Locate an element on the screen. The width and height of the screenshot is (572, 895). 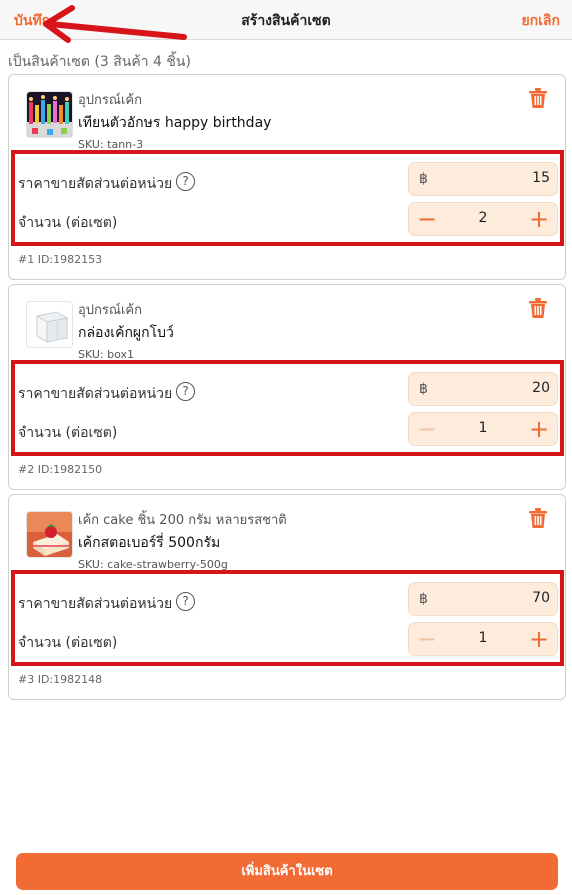
quantity-value: 2 is located at coordinates (483, 218).